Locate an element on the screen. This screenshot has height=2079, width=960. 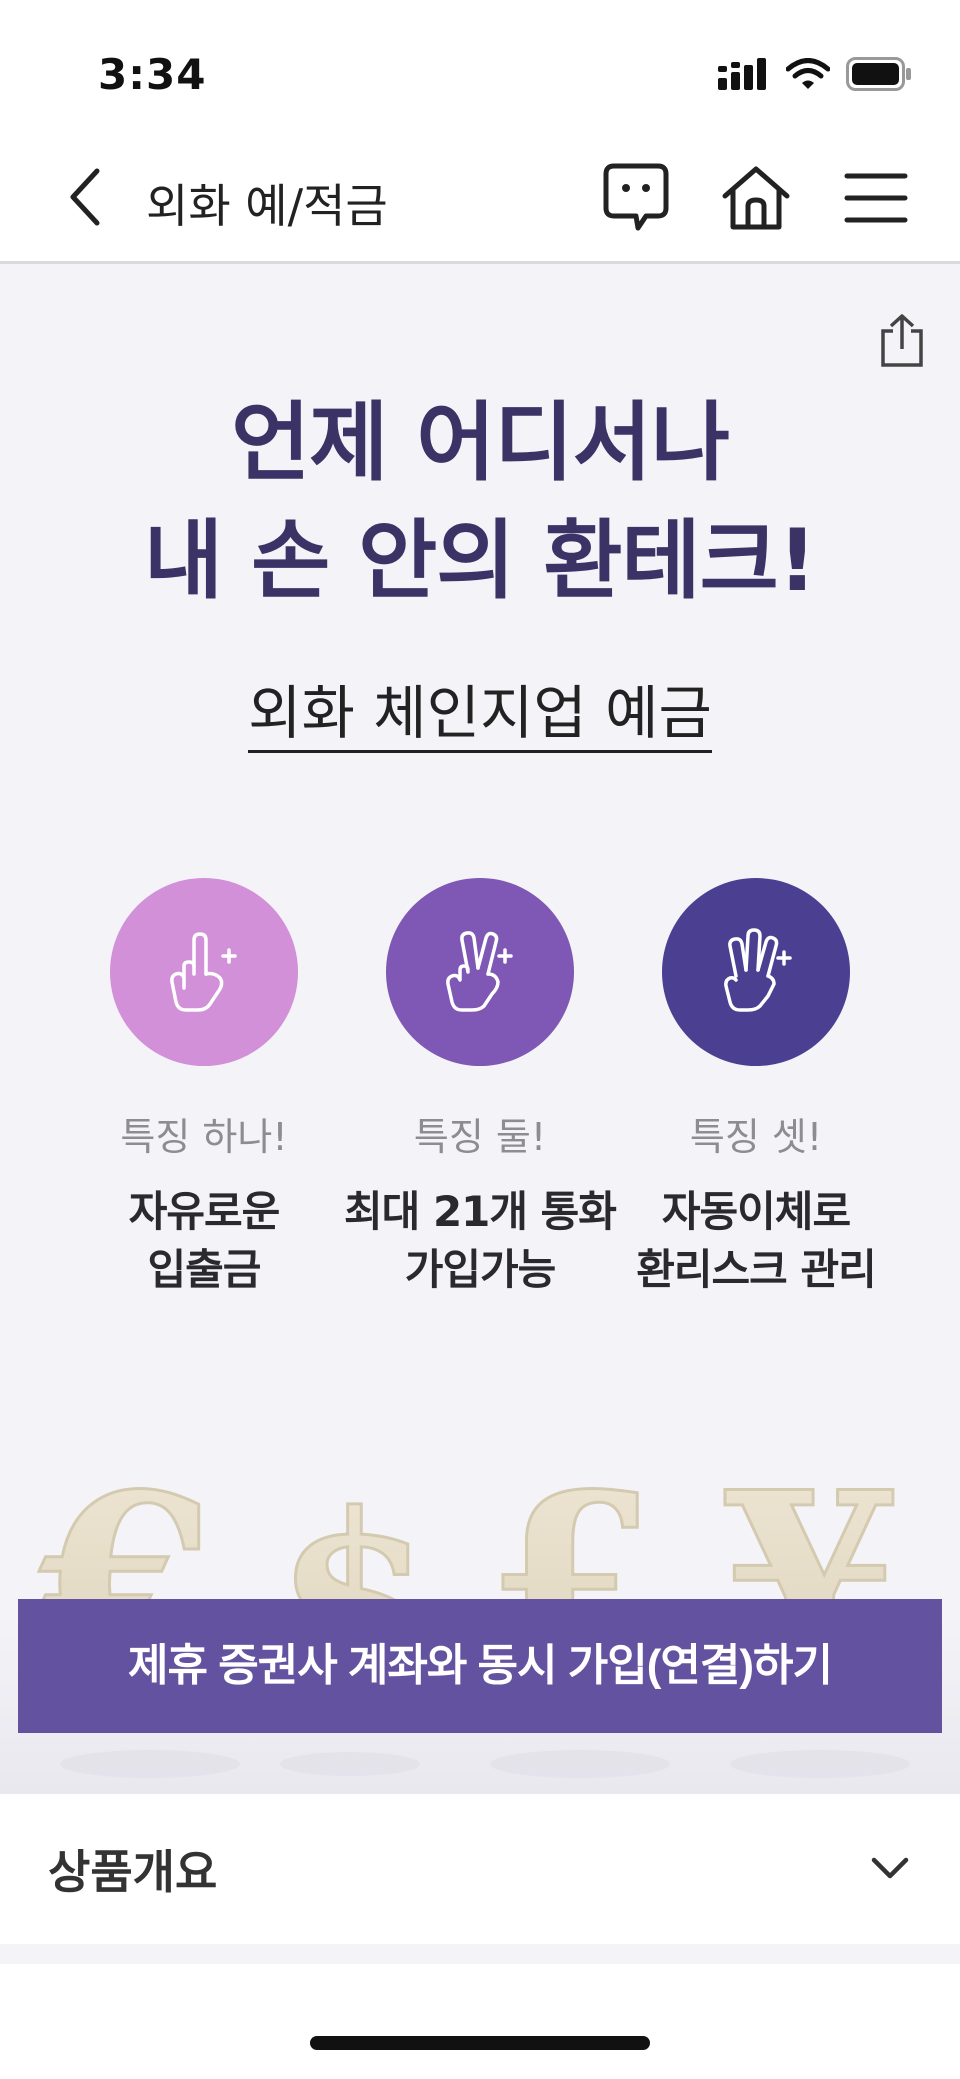
home-button is located at coordinates (756, 198).